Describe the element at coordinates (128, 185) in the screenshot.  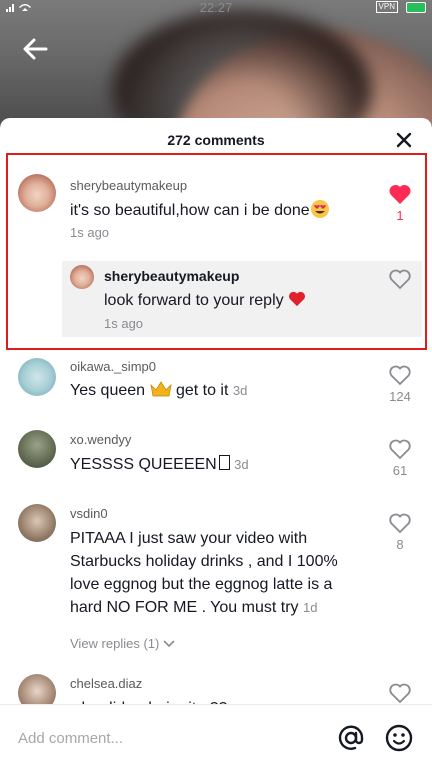
I see `comment-username: sherybeautymakeup` at that location.